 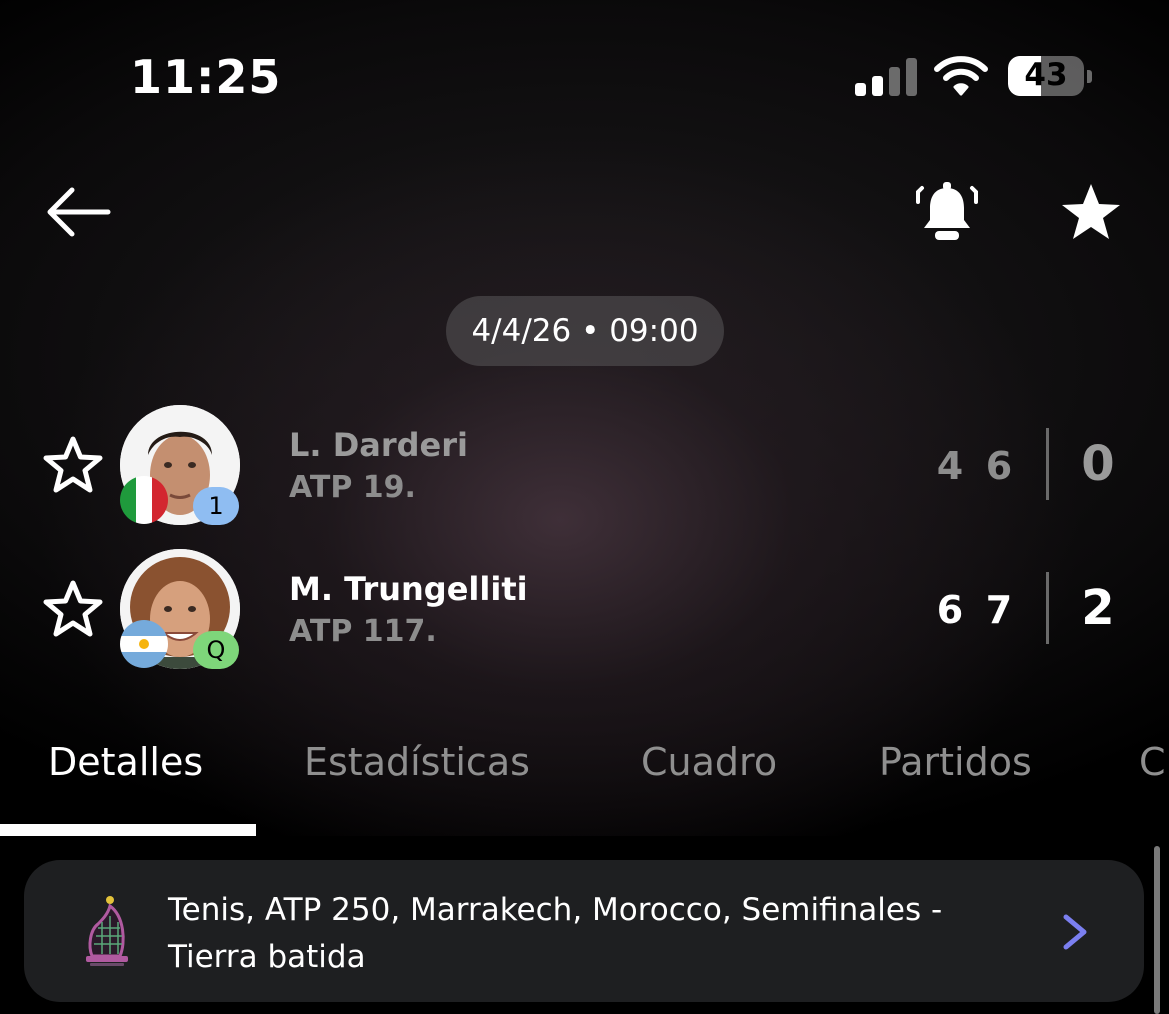 What do you see at coordinates (950, 466) in the screenshot?
I see `set-score: 4` at bounding box center [950, 466].